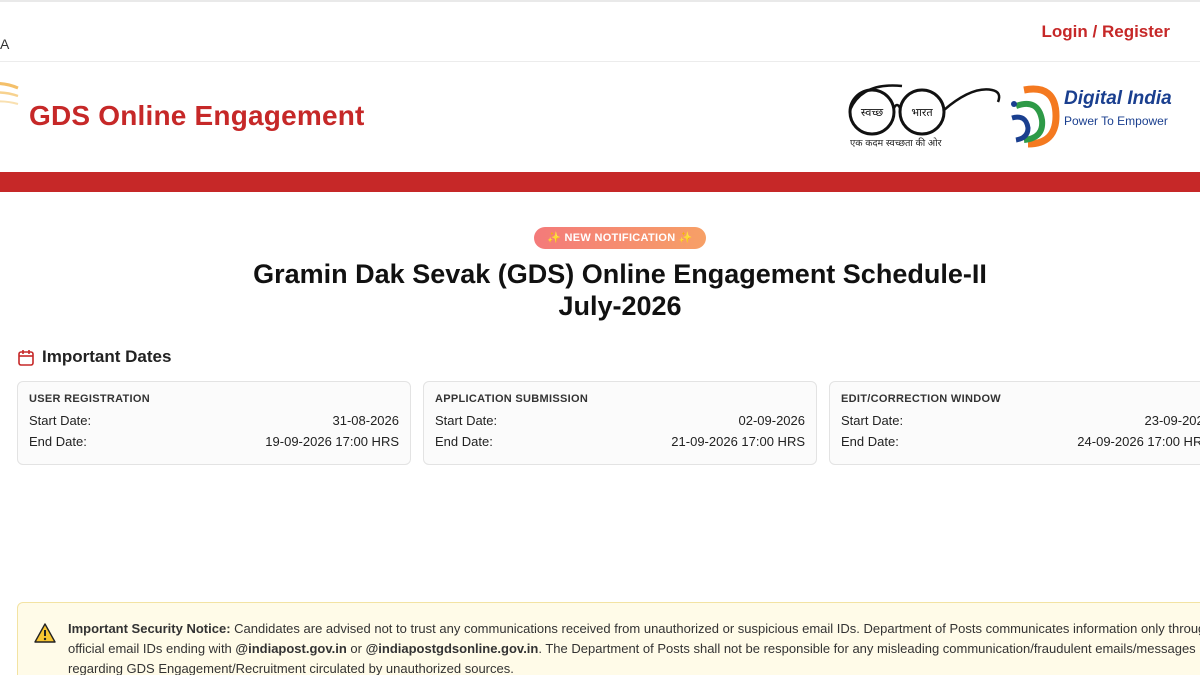 Image resolution: width=1200 pixels, height=675 pixels. I want to click on end-date-row: End Date: 21-09-2026 17:00 HRS, so click(620, 441).